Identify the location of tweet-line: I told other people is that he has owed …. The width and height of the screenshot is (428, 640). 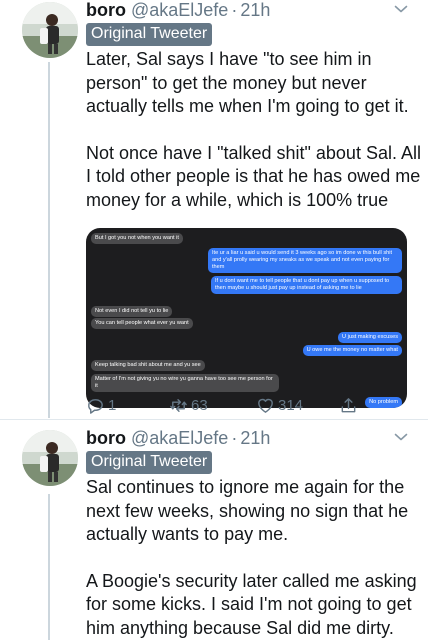
(253, 176).